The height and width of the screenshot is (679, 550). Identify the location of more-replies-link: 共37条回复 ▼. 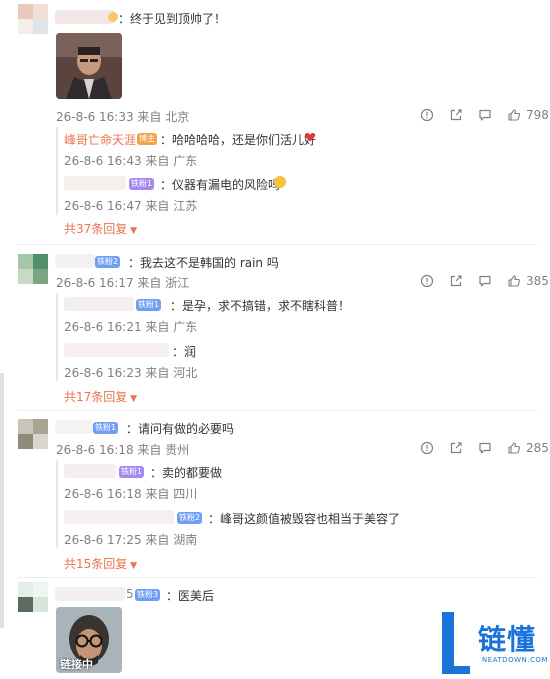
(100, 228).